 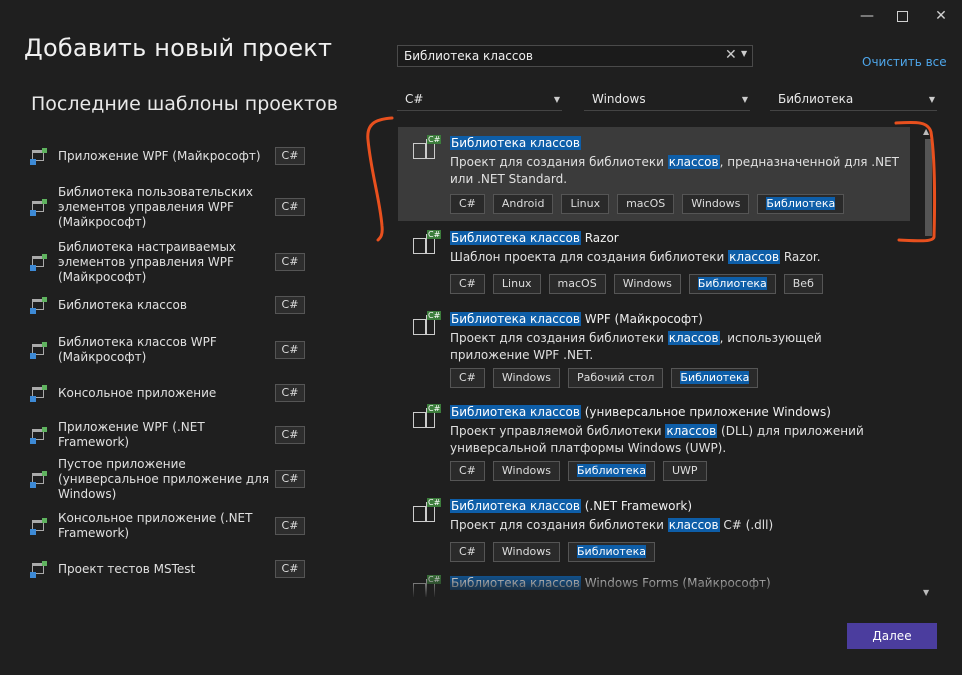 I want to click on minimize-button: —, so click(x=867, y=16).